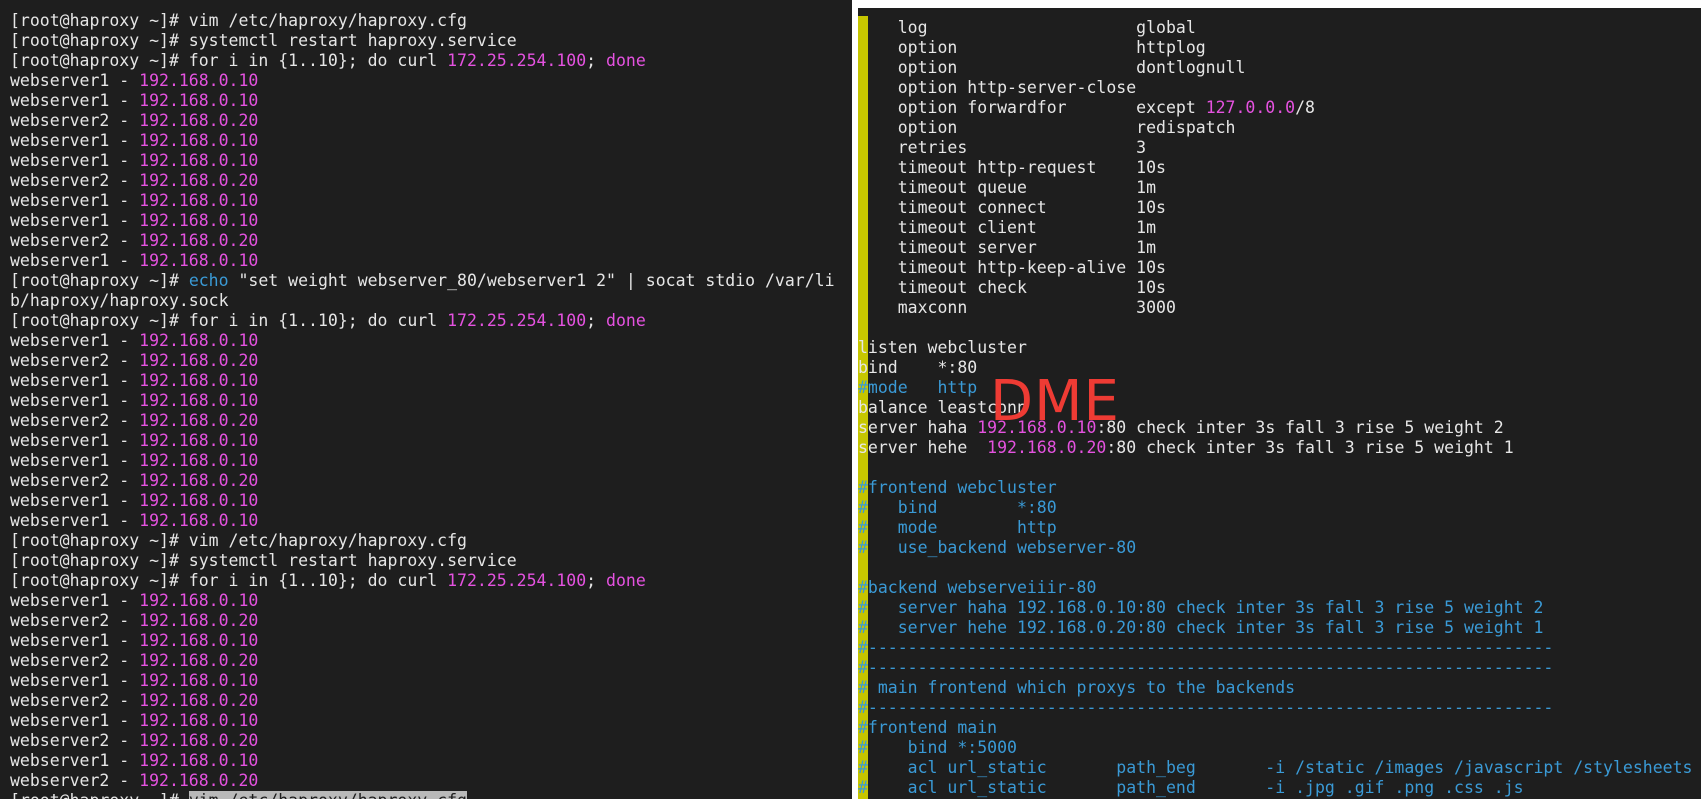 The height and width of the screenshot is (799, 1701). Describe the element at coordinates (1279, 748) in the screenshot. I see `config-line: # bind *:5000` at that location.